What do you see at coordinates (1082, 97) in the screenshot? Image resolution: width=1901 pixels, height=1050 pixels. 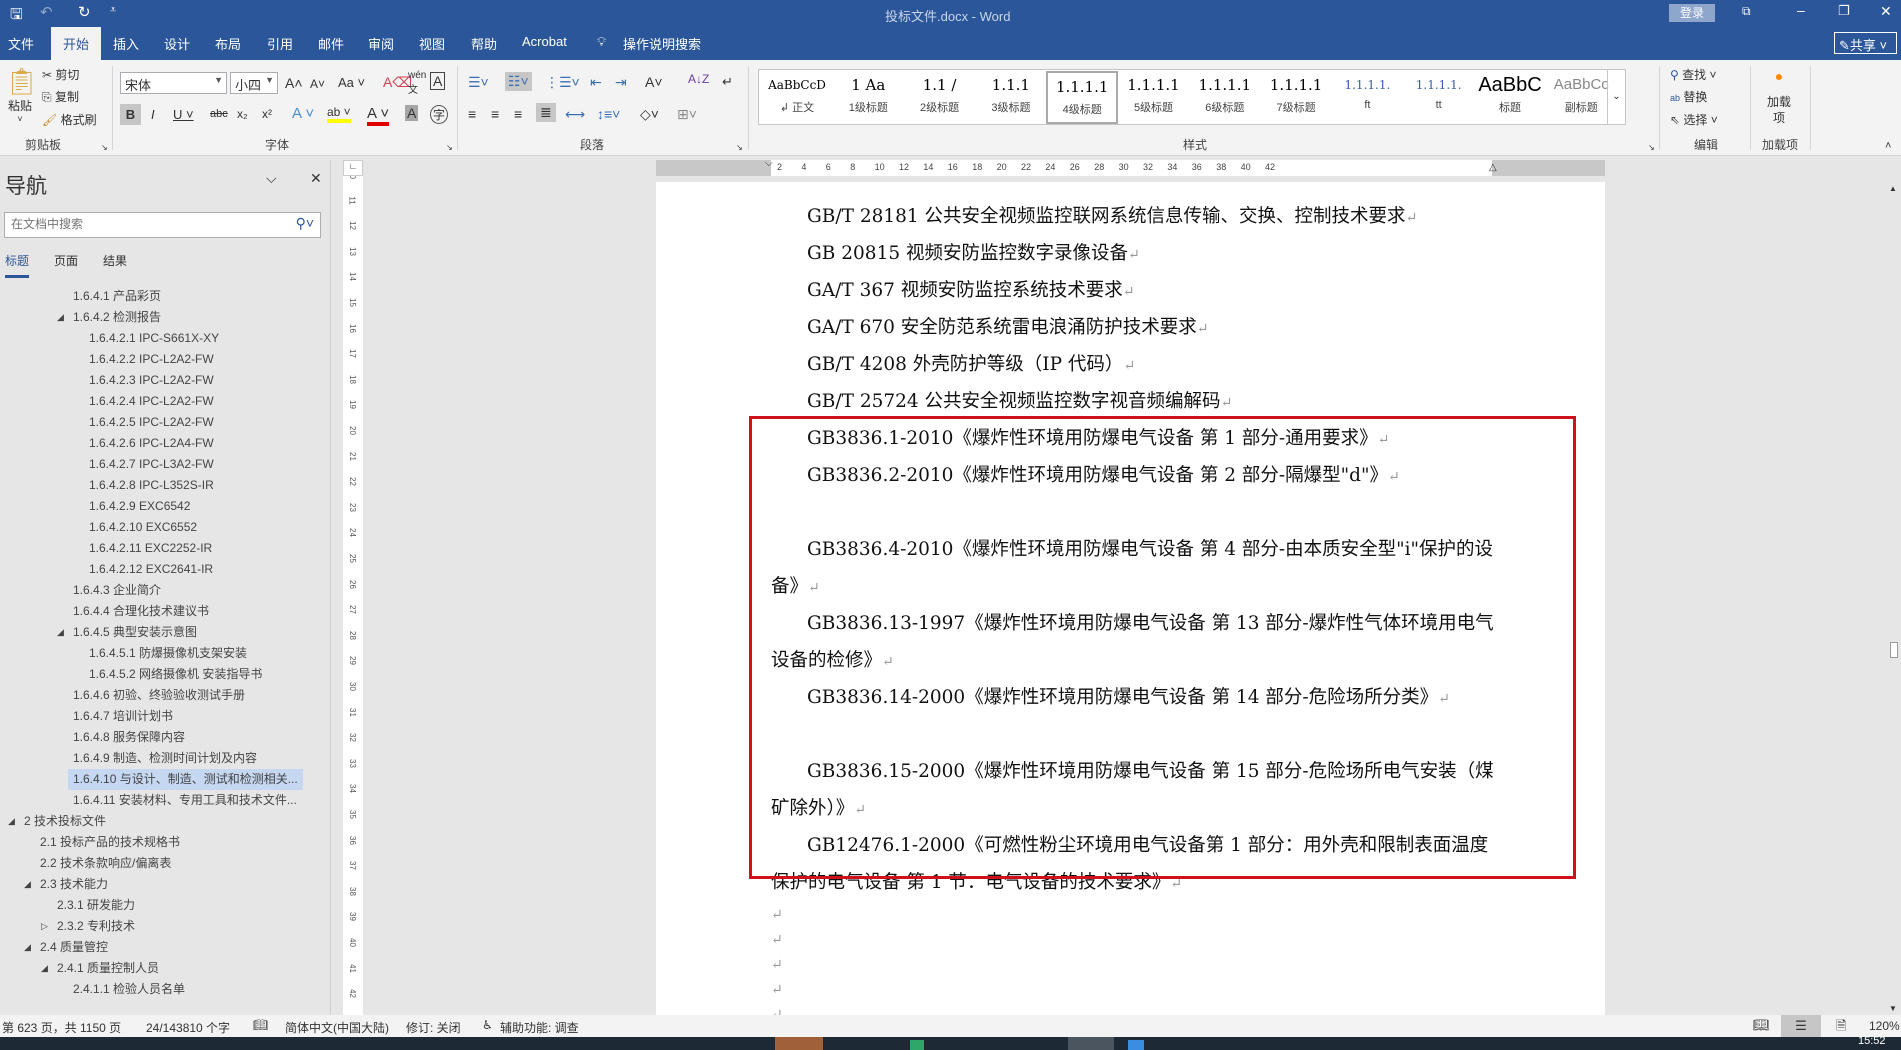 I see `style-4: 1.1.1.1 4级标题` at bounding box center [1082, 97].